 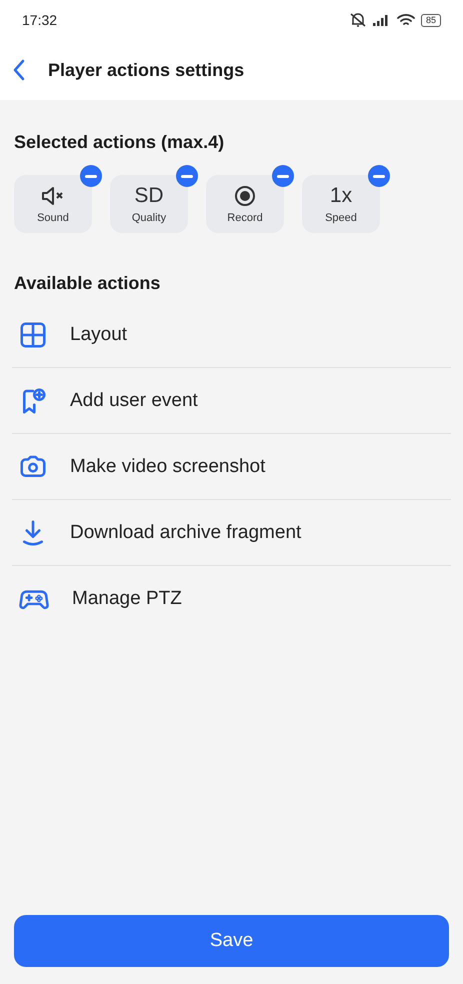 I want to click on action-label: Quality, so click(x=149, y=218).